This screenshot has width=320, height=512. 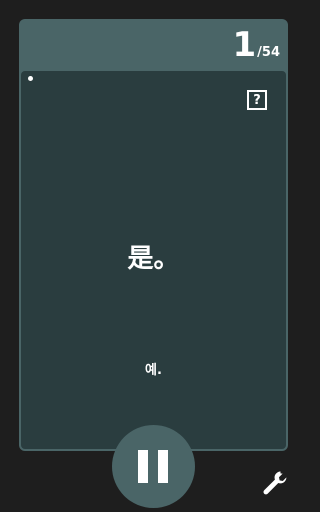 I want to click on card-question: 是。, so click(x=153, y=259).